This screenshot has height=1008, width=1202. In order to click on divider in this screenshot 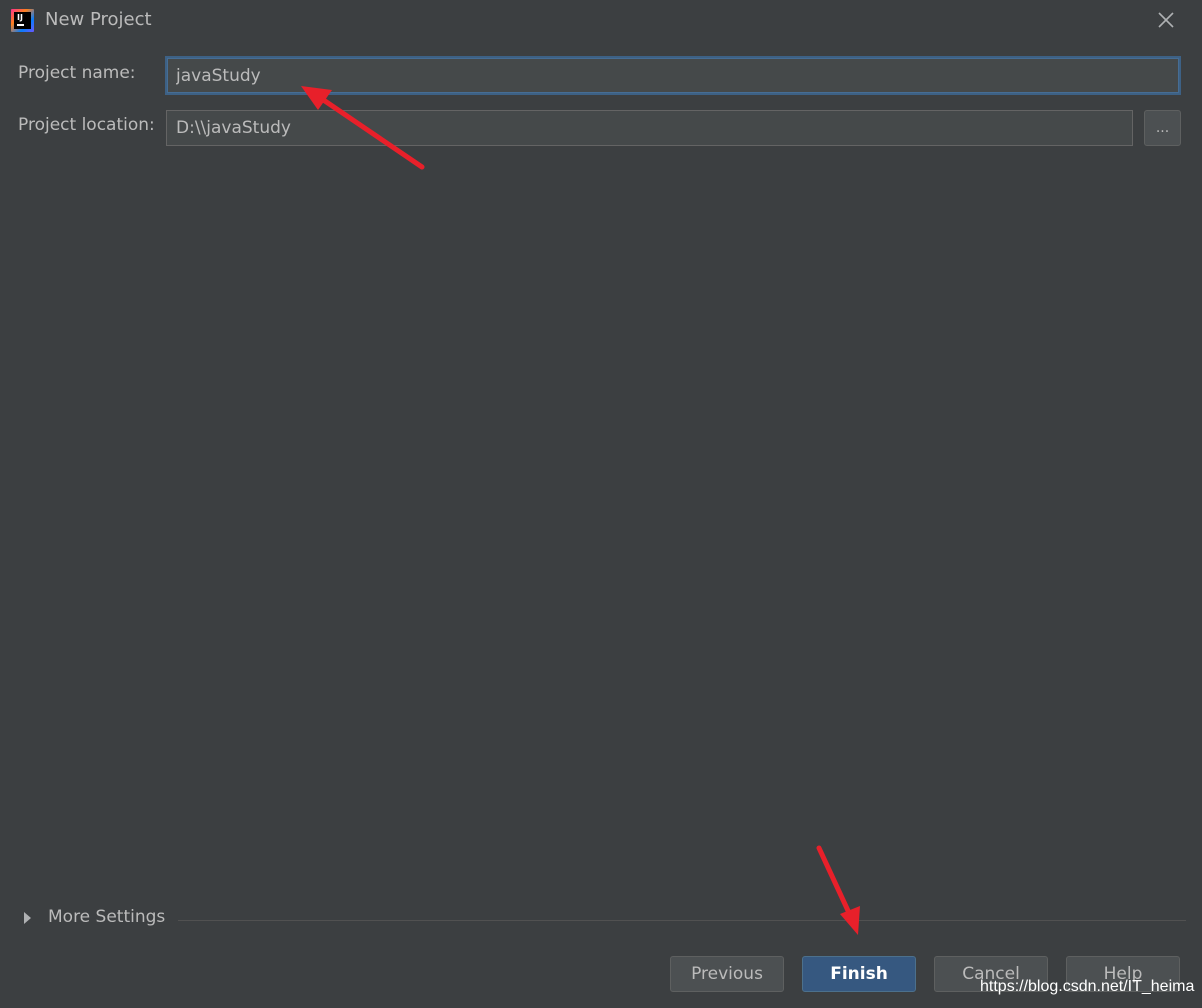, I will do `click(682, 920)`.